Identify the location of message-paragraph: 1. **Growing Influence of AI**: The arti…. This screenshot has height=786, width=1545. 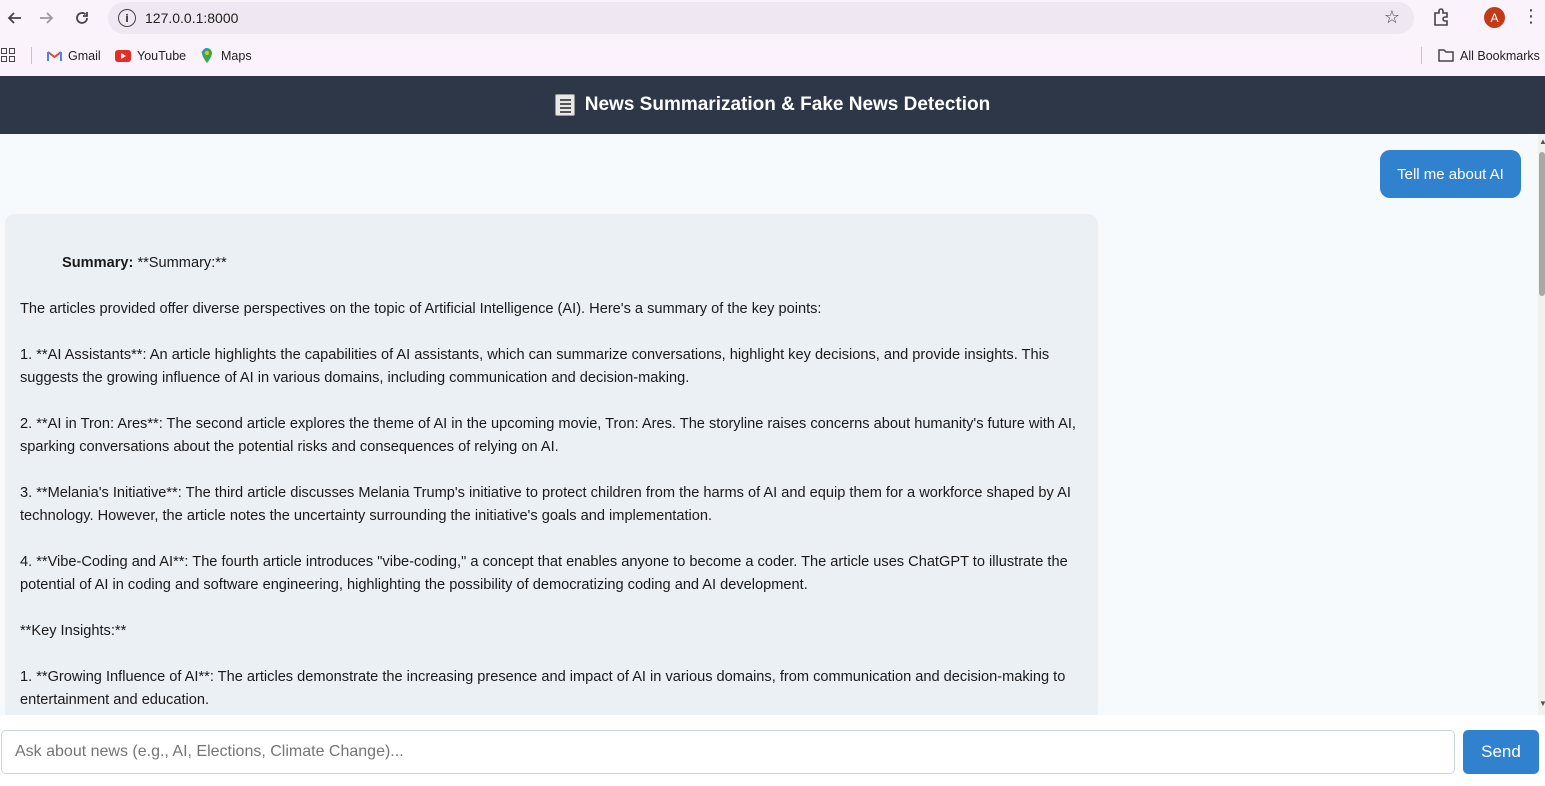
(545, 688).